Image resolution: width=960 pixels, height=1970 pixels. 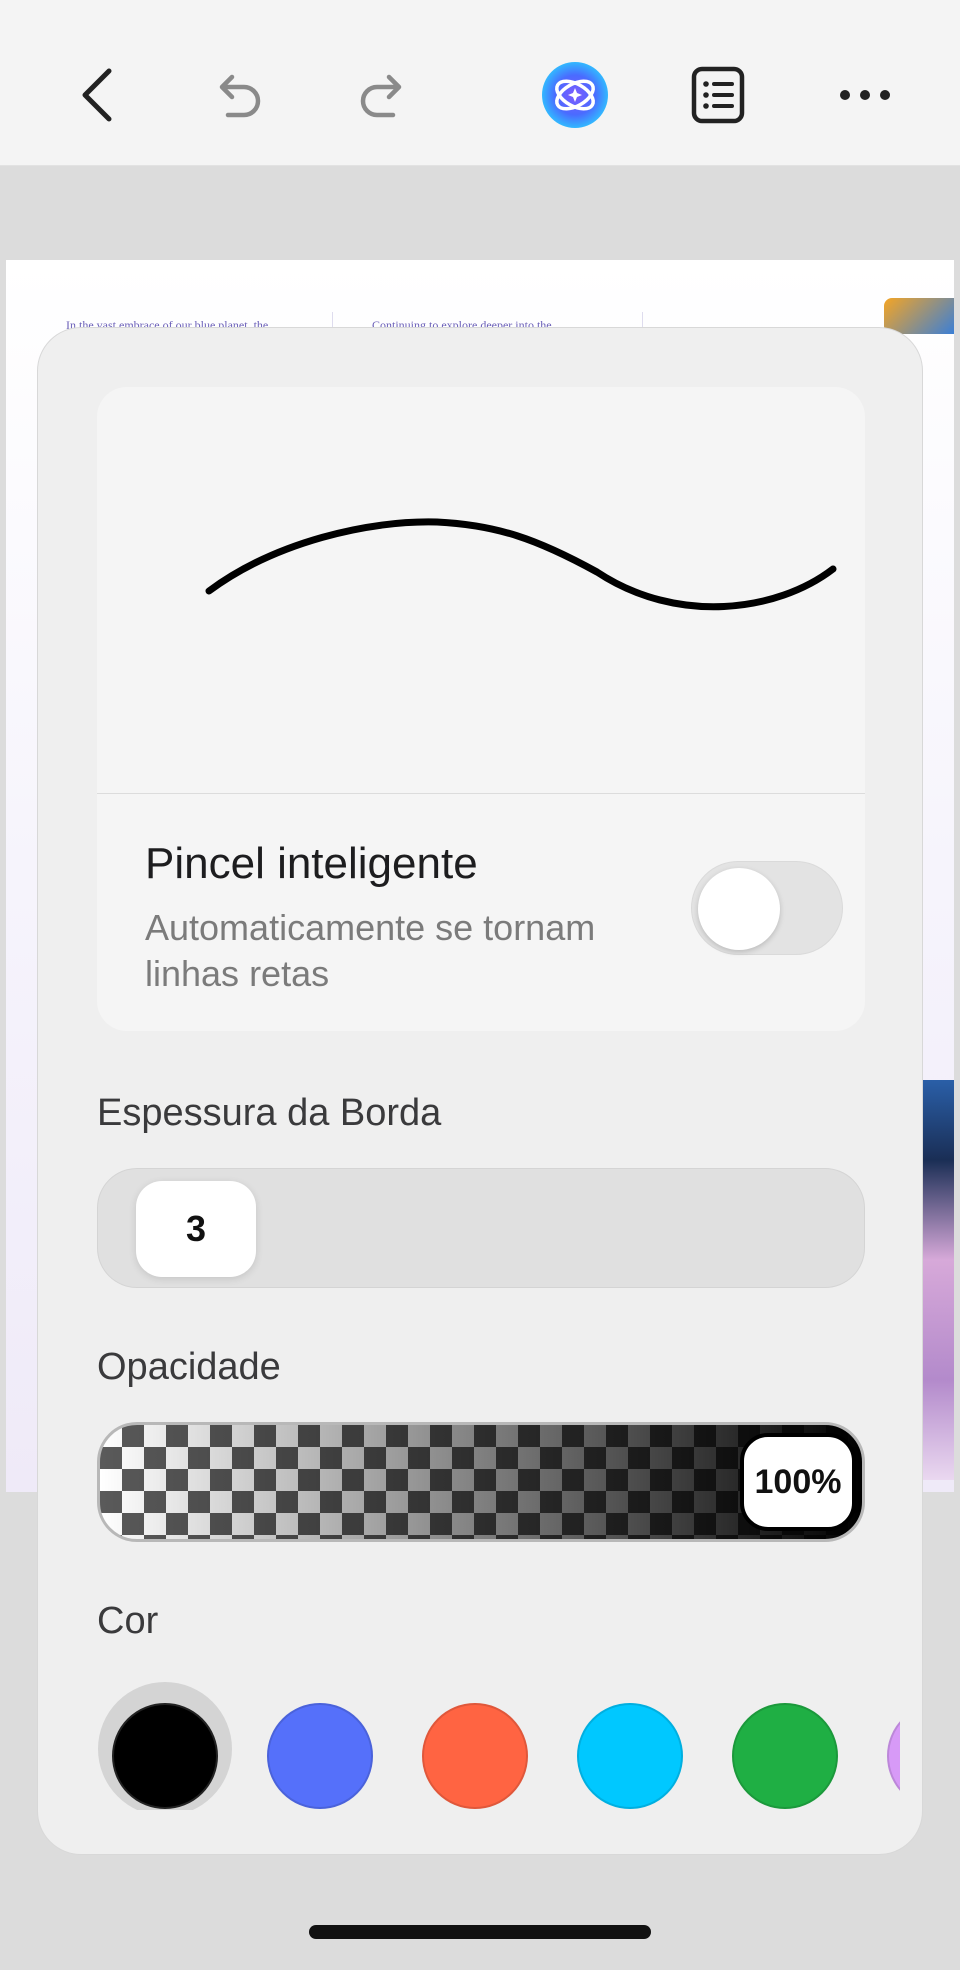 I want to click on smart-brush-title: Pincel inteligente, so click(x=311, y=863).